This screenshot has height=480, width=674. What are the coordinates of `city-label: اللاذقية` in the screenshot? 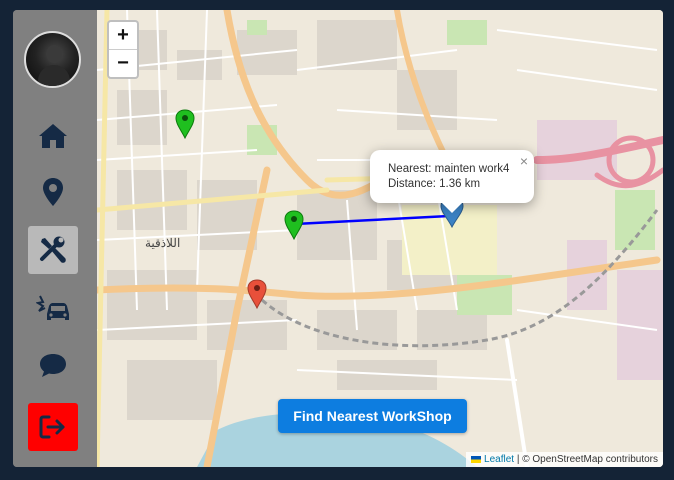 It's located at (163, 243).